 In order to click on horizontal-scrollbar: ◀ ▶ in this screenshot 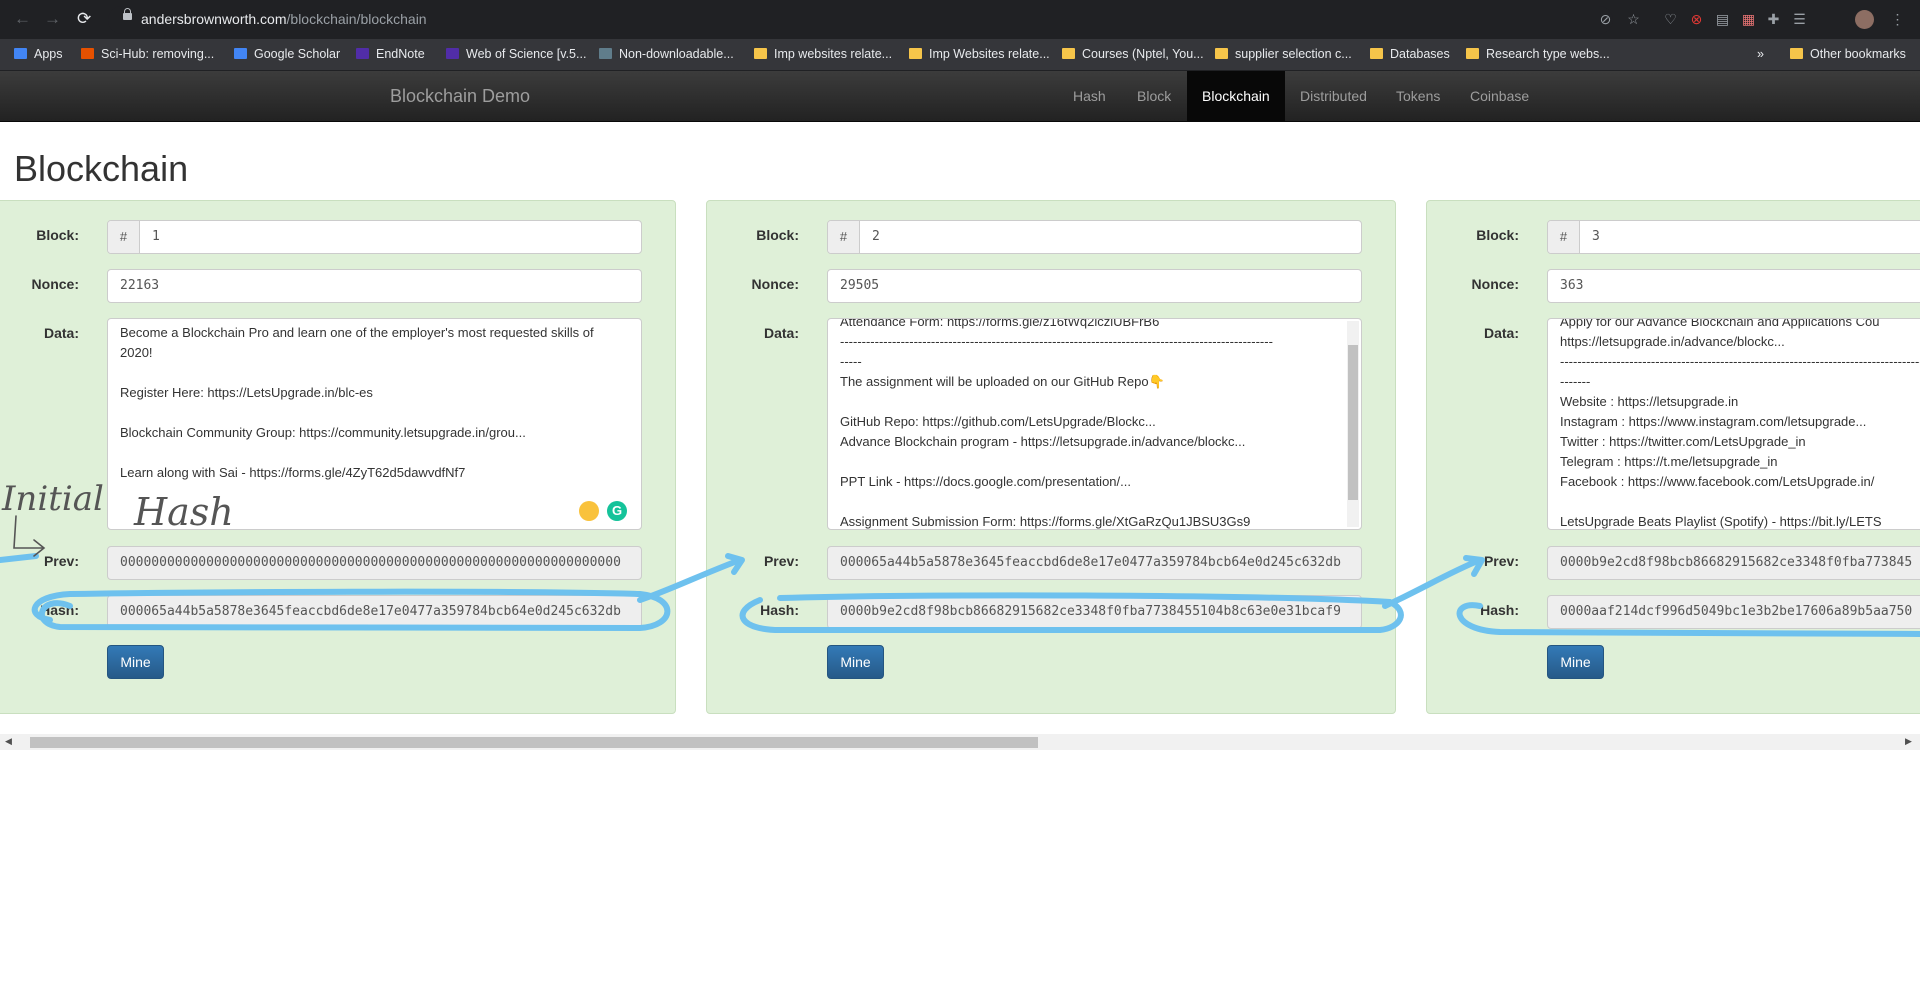, I will do `click(960, 742)`.